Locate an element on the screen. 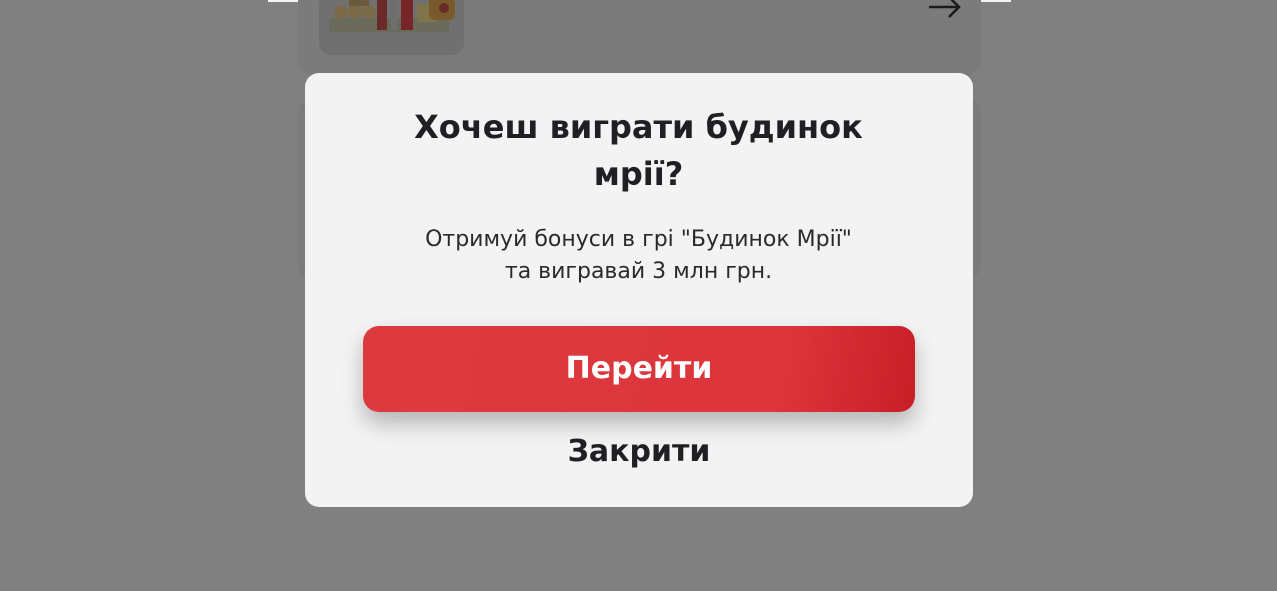  modal-description-line: та вигравай 3 млн грн. is located at coordinates (638, 271).